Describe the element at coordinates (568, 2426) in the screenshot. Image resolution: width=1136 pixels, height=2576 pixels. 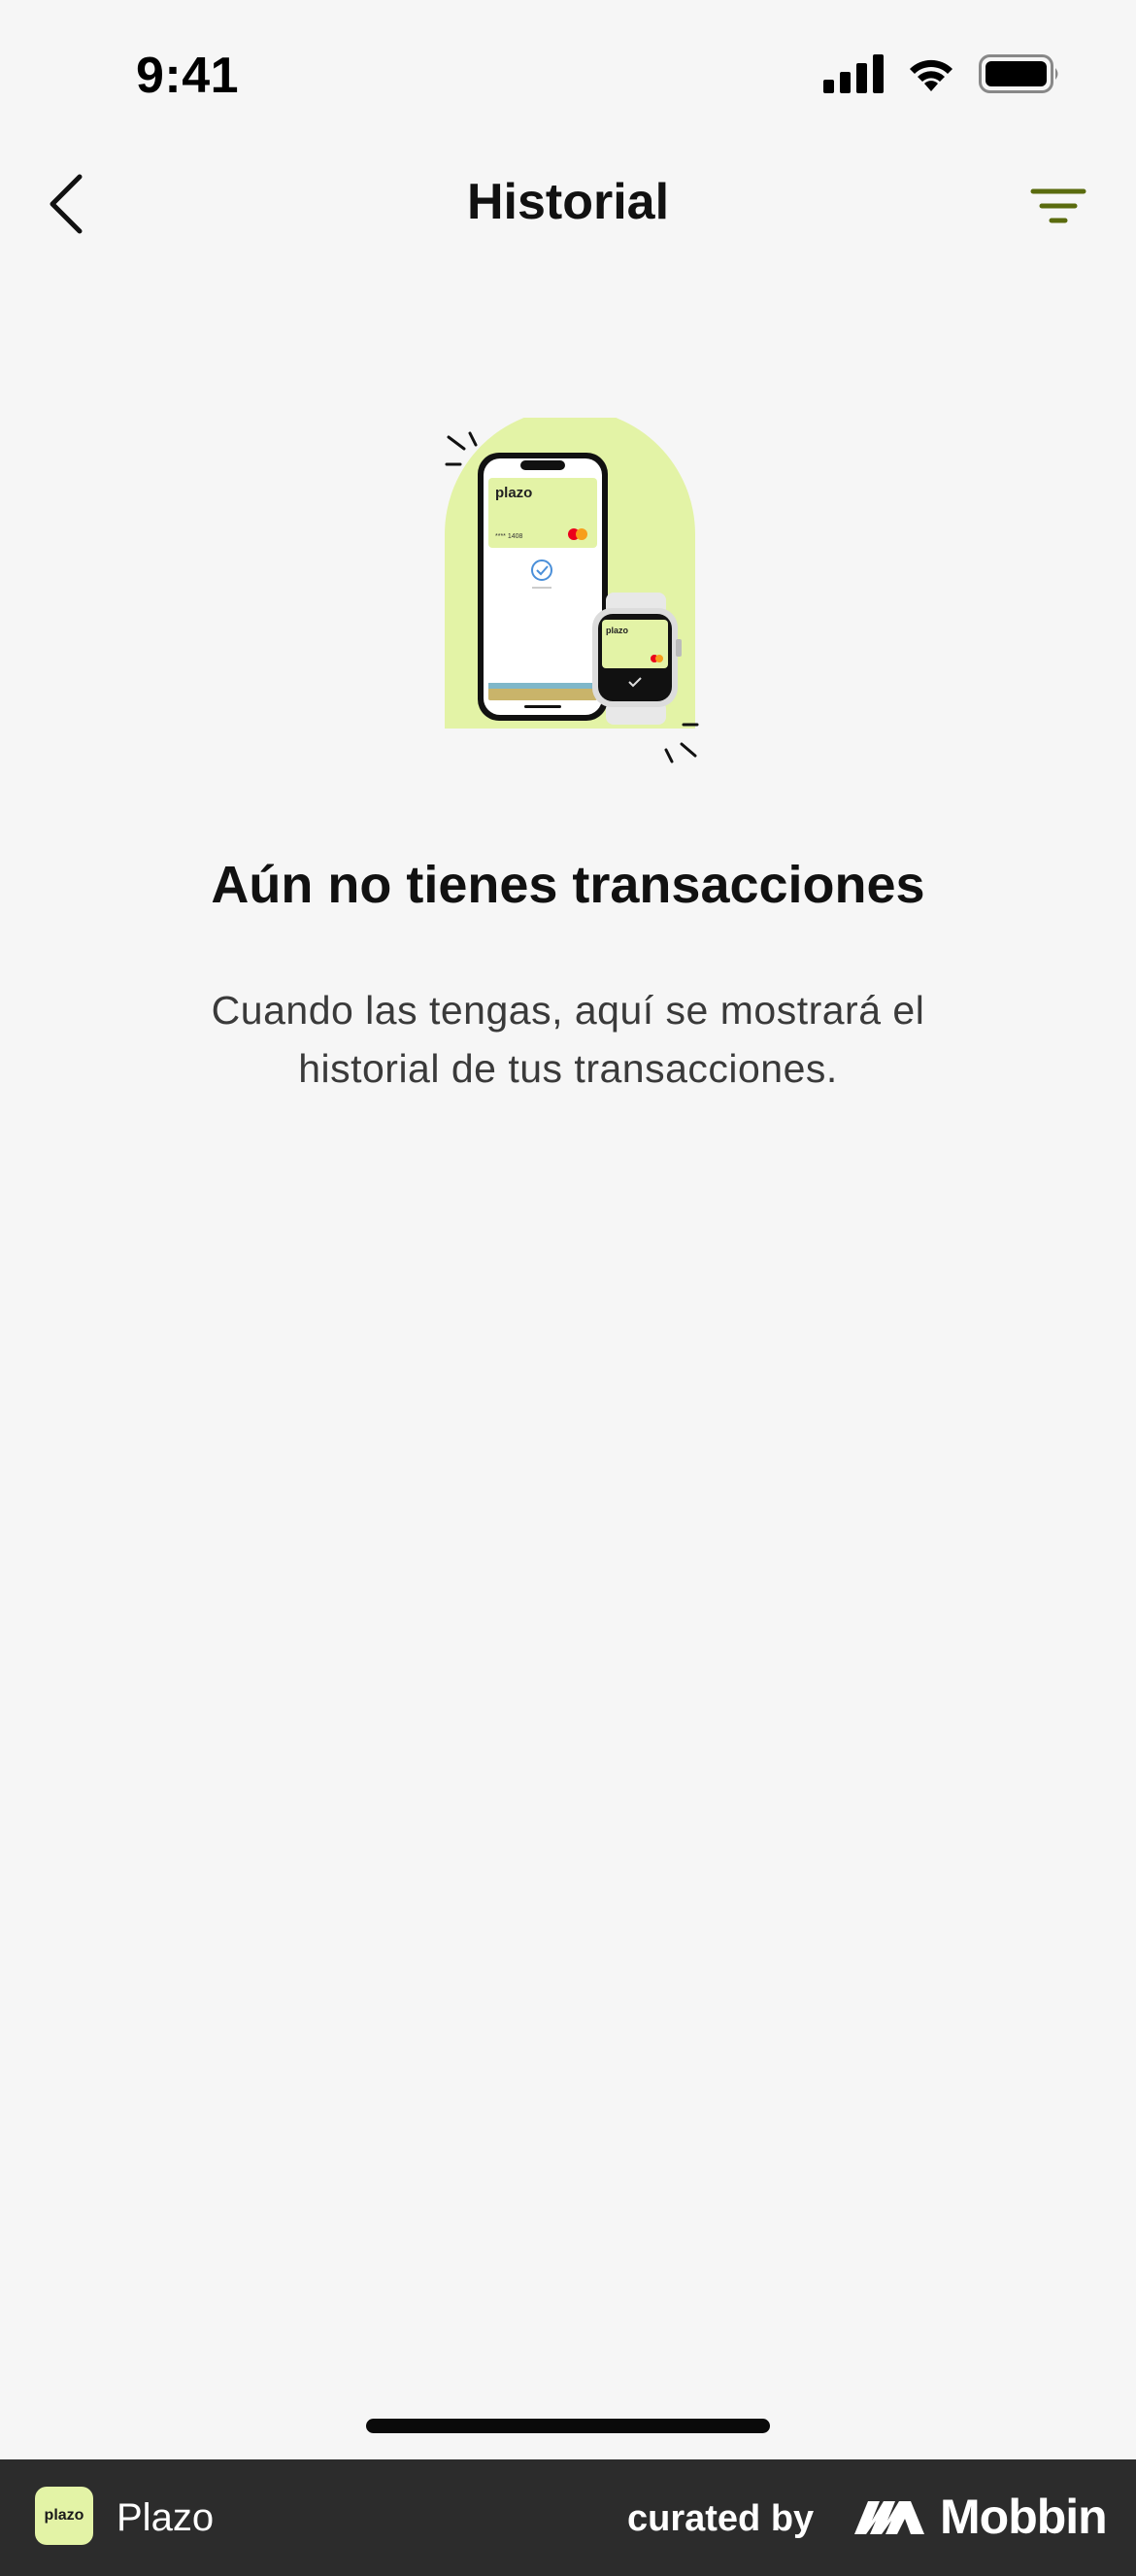
I see `home-indicator` at that location.